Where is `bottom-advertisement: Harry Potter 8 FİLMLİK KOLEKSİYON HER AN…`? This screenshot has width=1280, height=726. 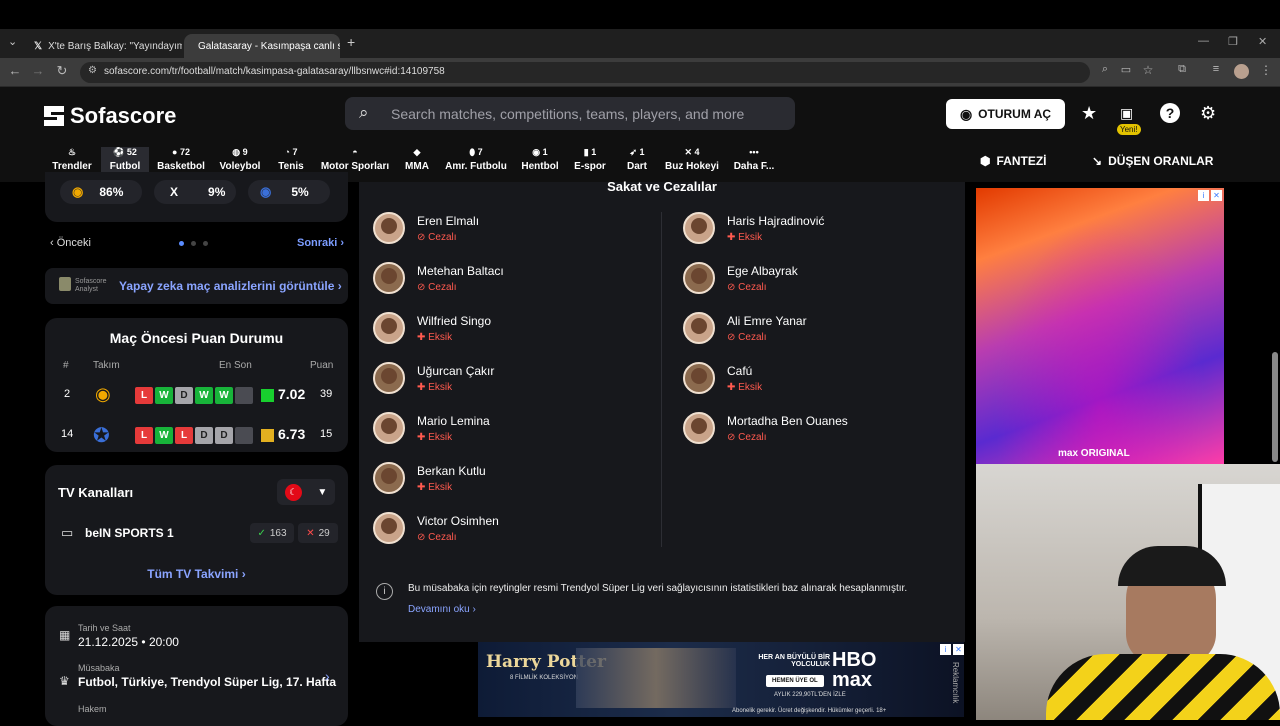 bottom-advertisement: Harry Potter 8 FİLMLİK KOLEKSİYON HER AN… is located at coordinates (721, 679).